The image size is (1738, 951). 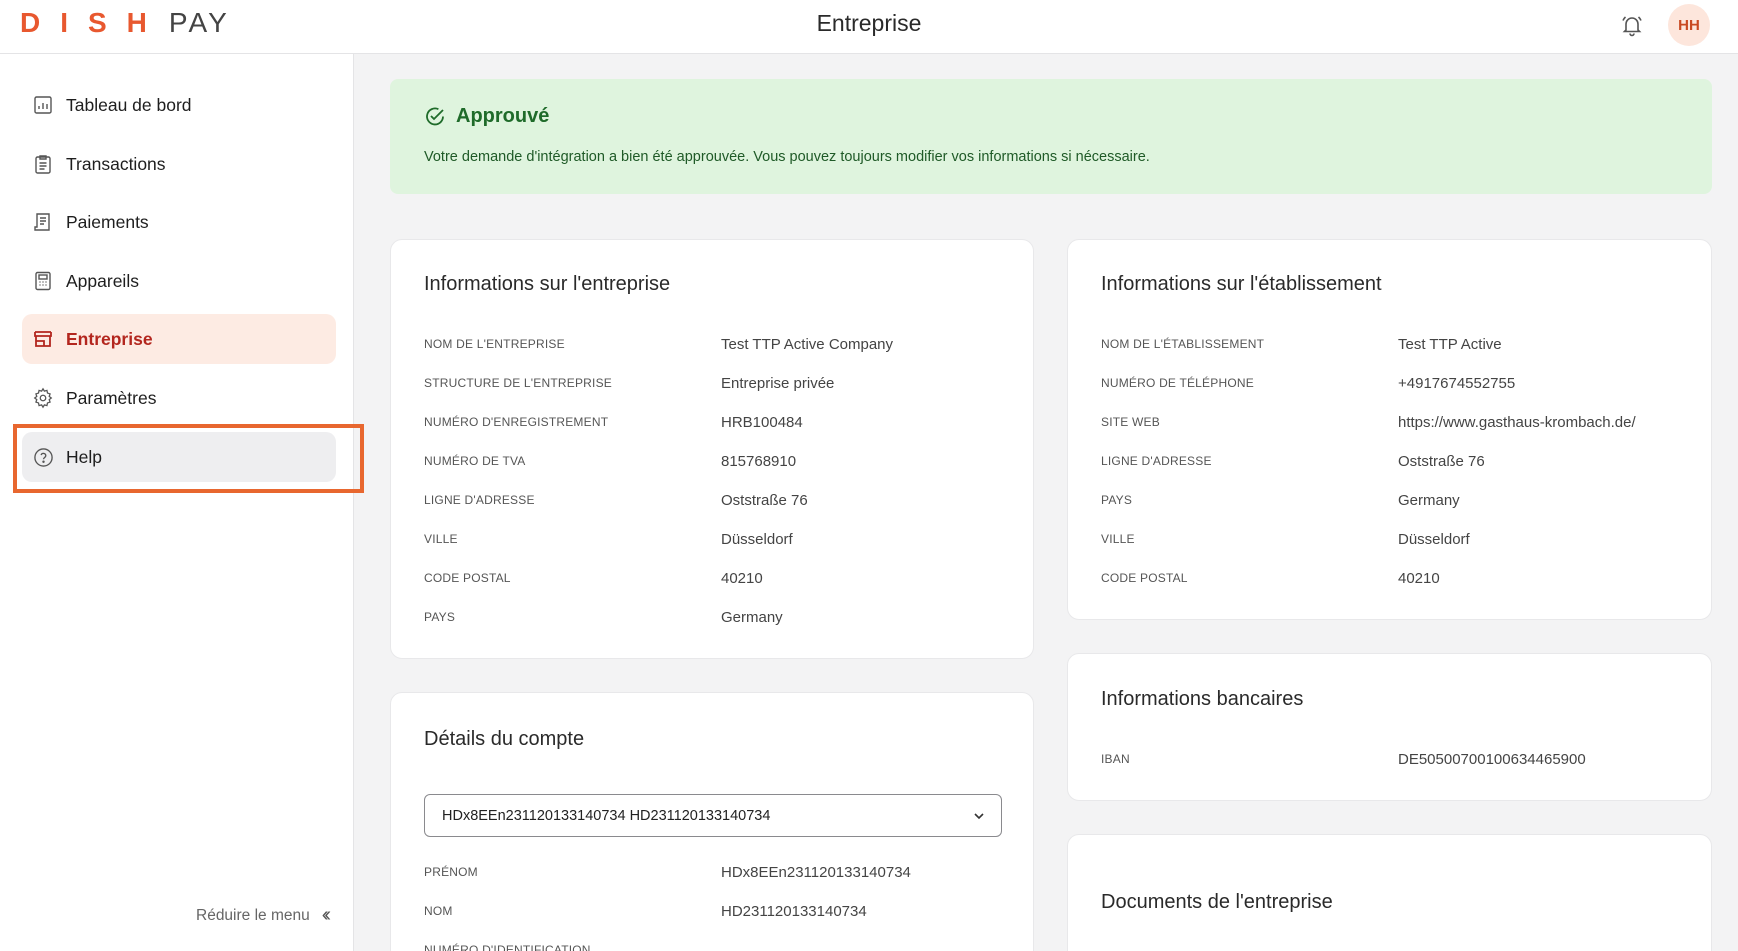 I want to click on receipt-icon, so click(x=43, y=222).